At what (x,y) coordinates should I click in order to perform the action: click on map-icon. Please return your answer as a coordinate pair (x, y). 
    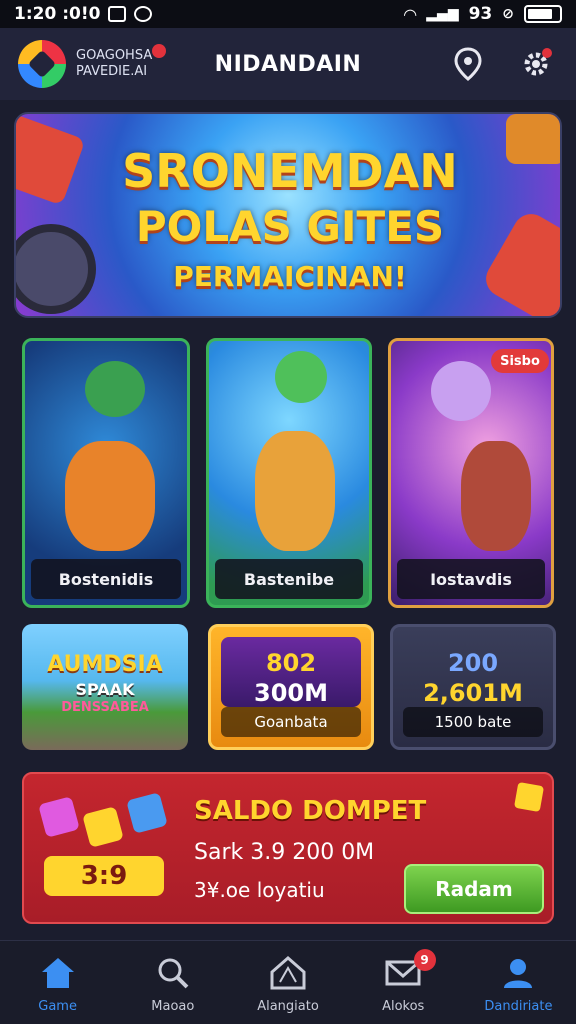
    Looking at the image, I should click on (288, 973).